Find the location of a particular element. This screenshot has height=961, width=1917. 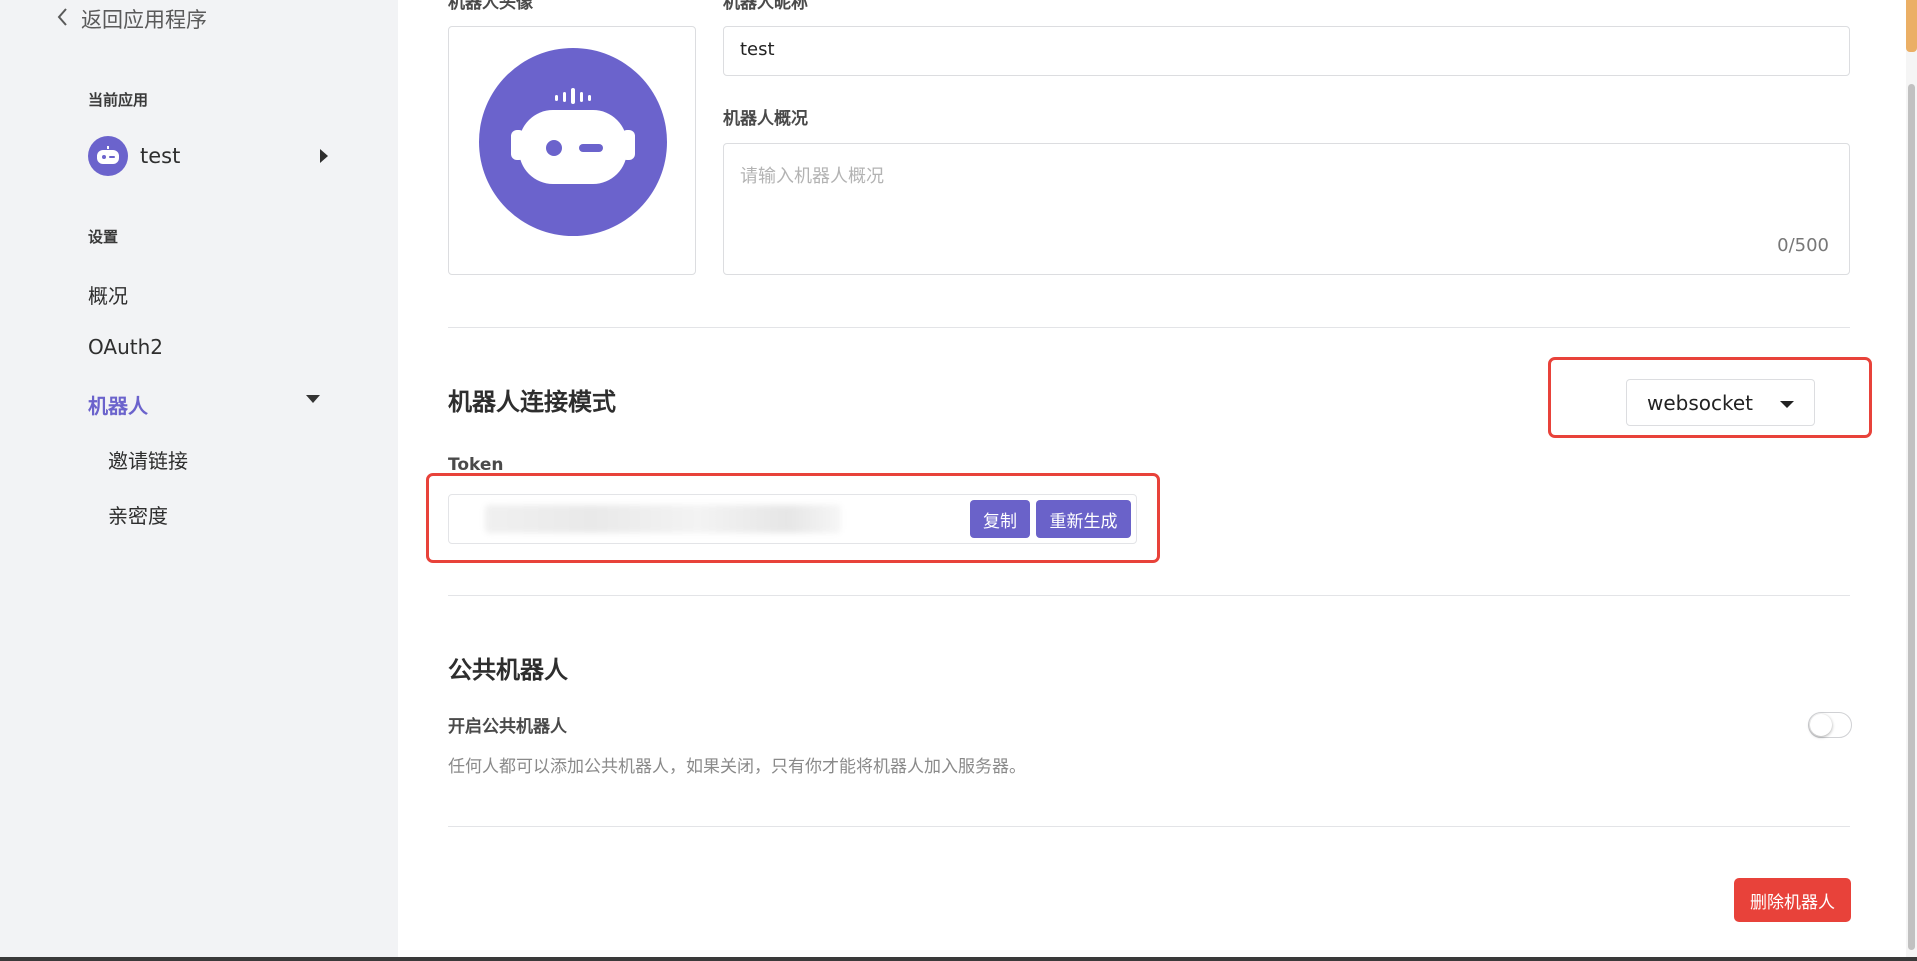

app-avatar is located at coordinates (108, 156).